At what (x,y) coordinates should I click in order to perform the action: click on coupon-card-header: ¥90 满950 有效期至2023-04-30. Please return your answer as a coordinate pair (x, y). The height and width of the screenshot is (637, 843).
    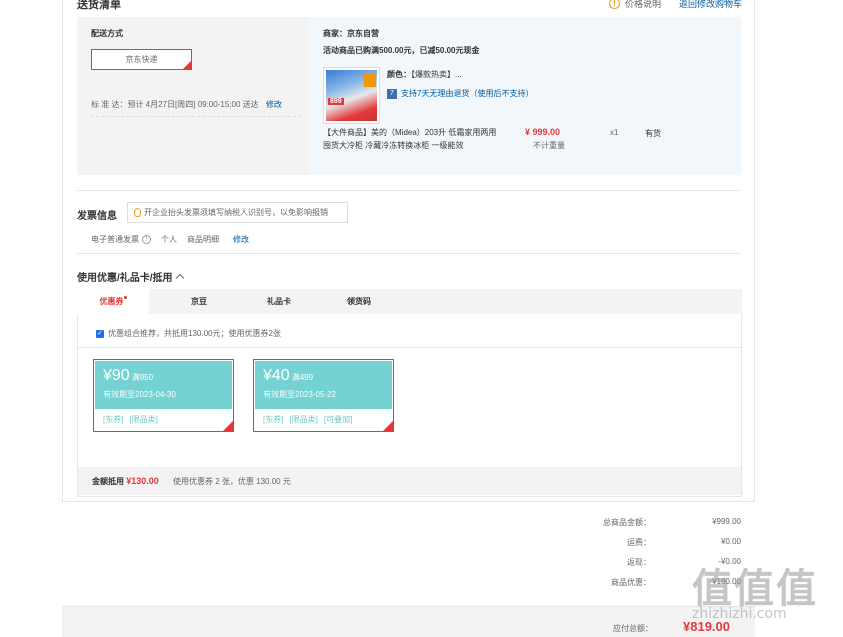
    Looking at the image, I should click on (163, 385).